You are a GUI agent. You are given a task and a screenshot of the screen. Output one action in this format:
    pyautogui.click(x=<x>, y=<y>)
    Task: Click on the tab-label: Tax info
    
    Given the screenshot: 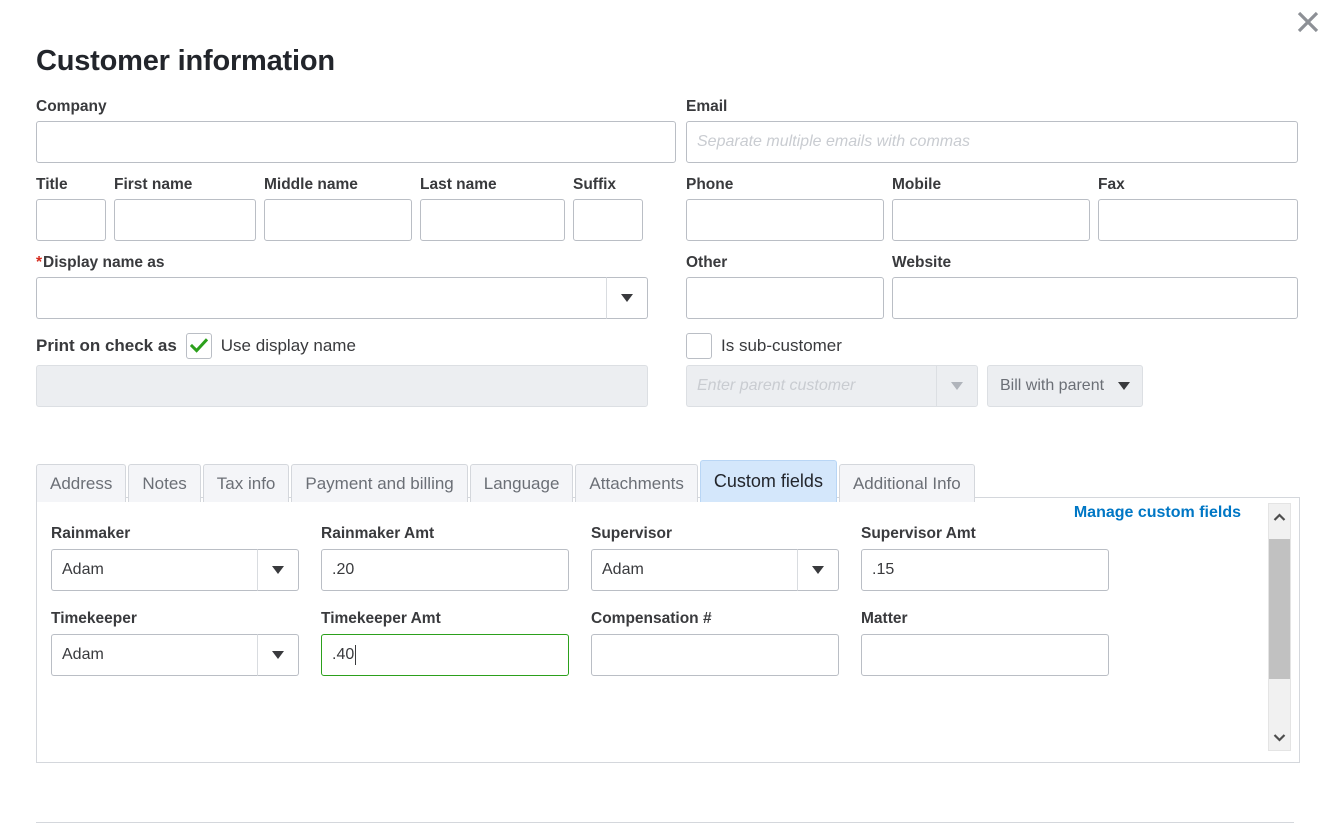 What is the action you would take?
    pyautogui.click(x=246, y=483)
    